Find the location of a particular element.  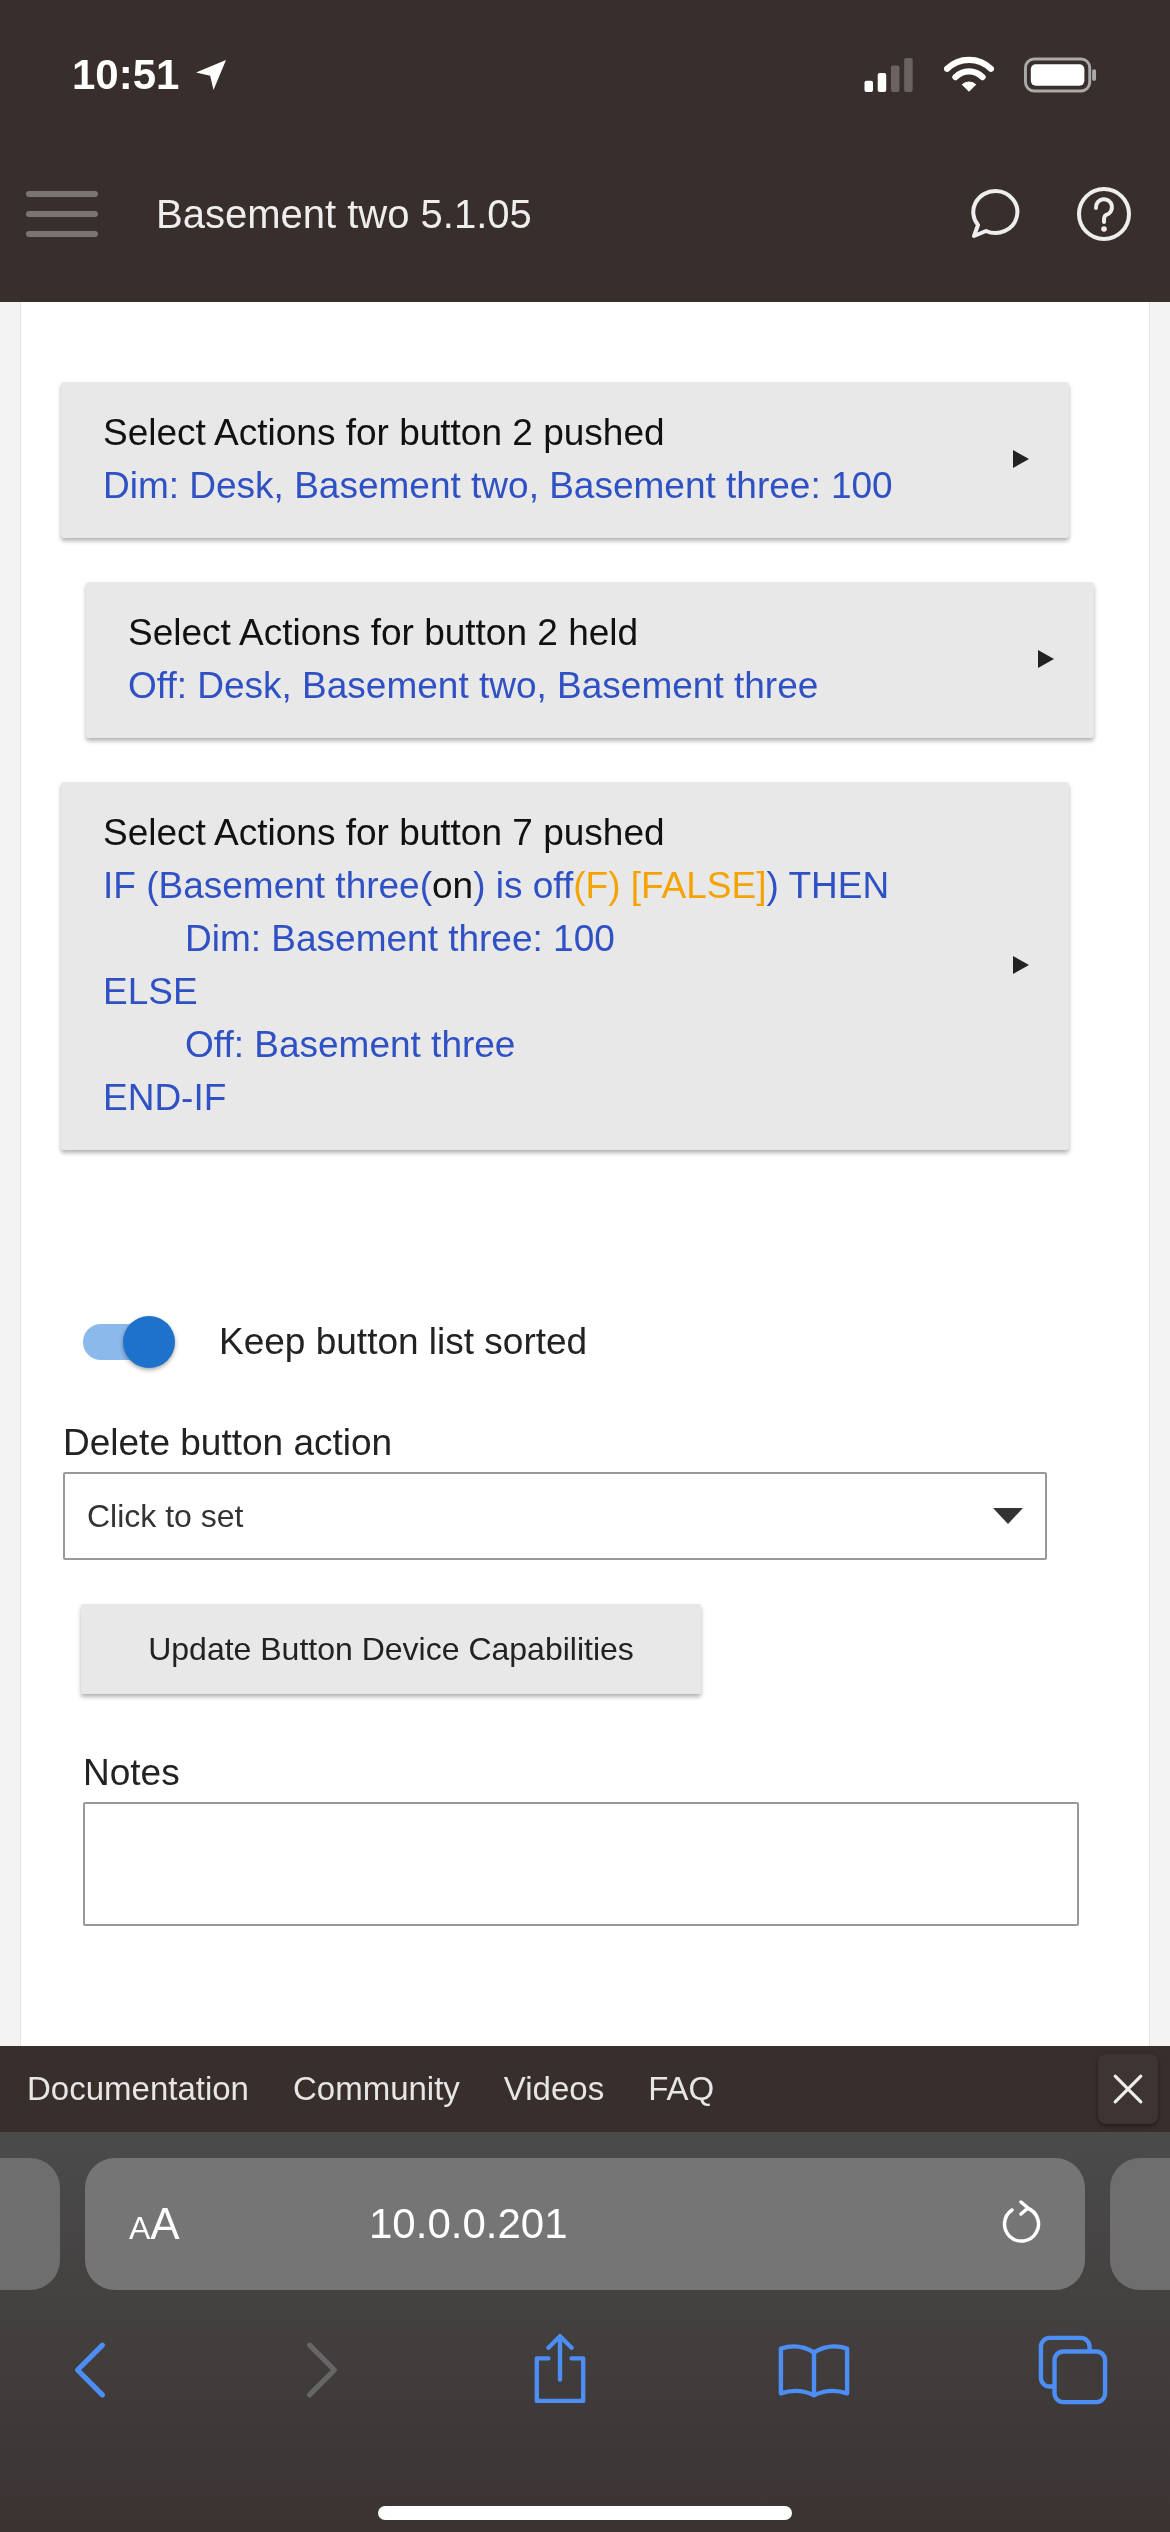

field-label: Delete button action is located at coordinates (228, 1443).